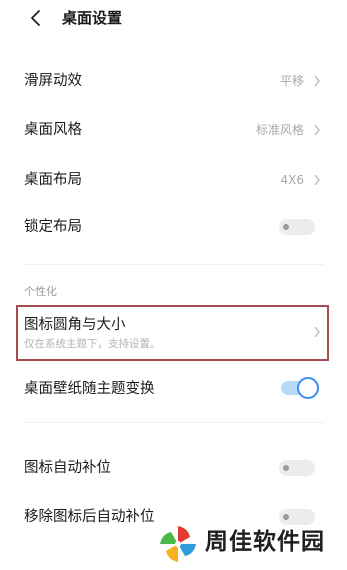 The image size is (347, 570). I want to click on settings-row-icon-corner-size: 图标圆角与大小 仅在系统主题下，支持设置。, so click(173, 334).